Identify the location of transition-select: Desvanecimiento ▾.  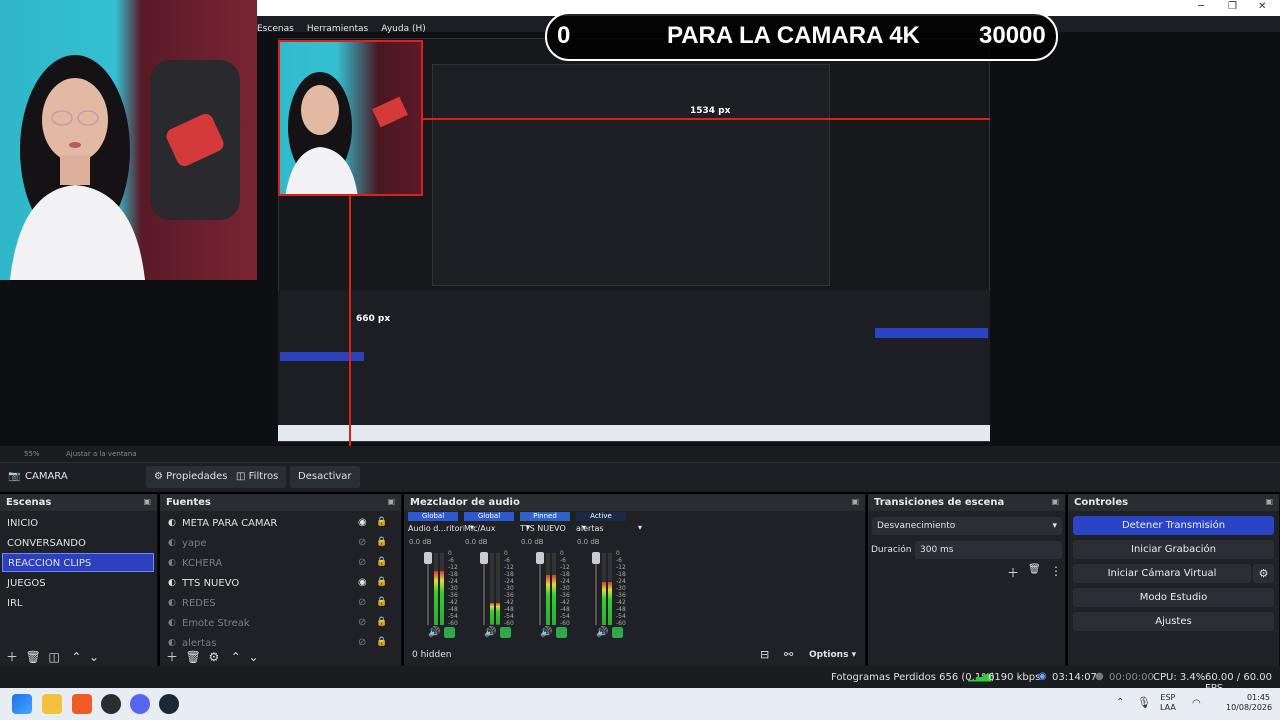
(967, 526).